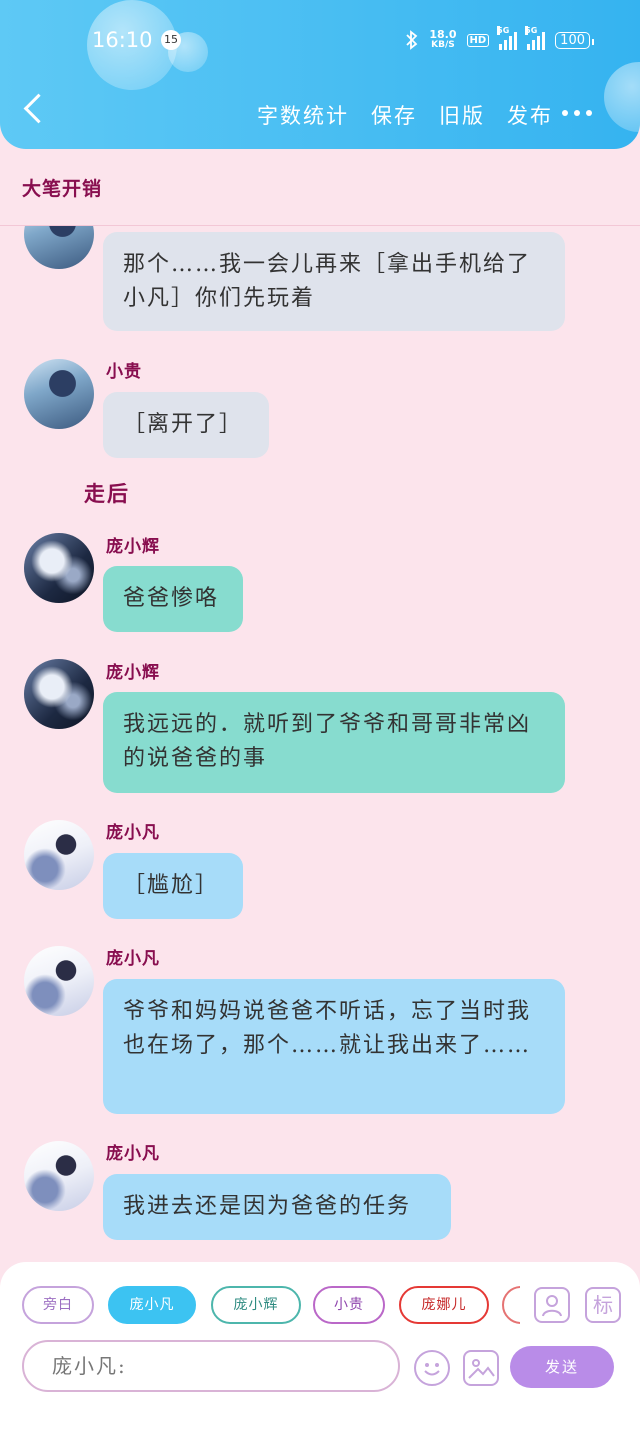 The width and height of the screenshot is (640, 1429). I want to click on role-chip-pang-xiaohui: 庞小辉, so click(256, 1305).